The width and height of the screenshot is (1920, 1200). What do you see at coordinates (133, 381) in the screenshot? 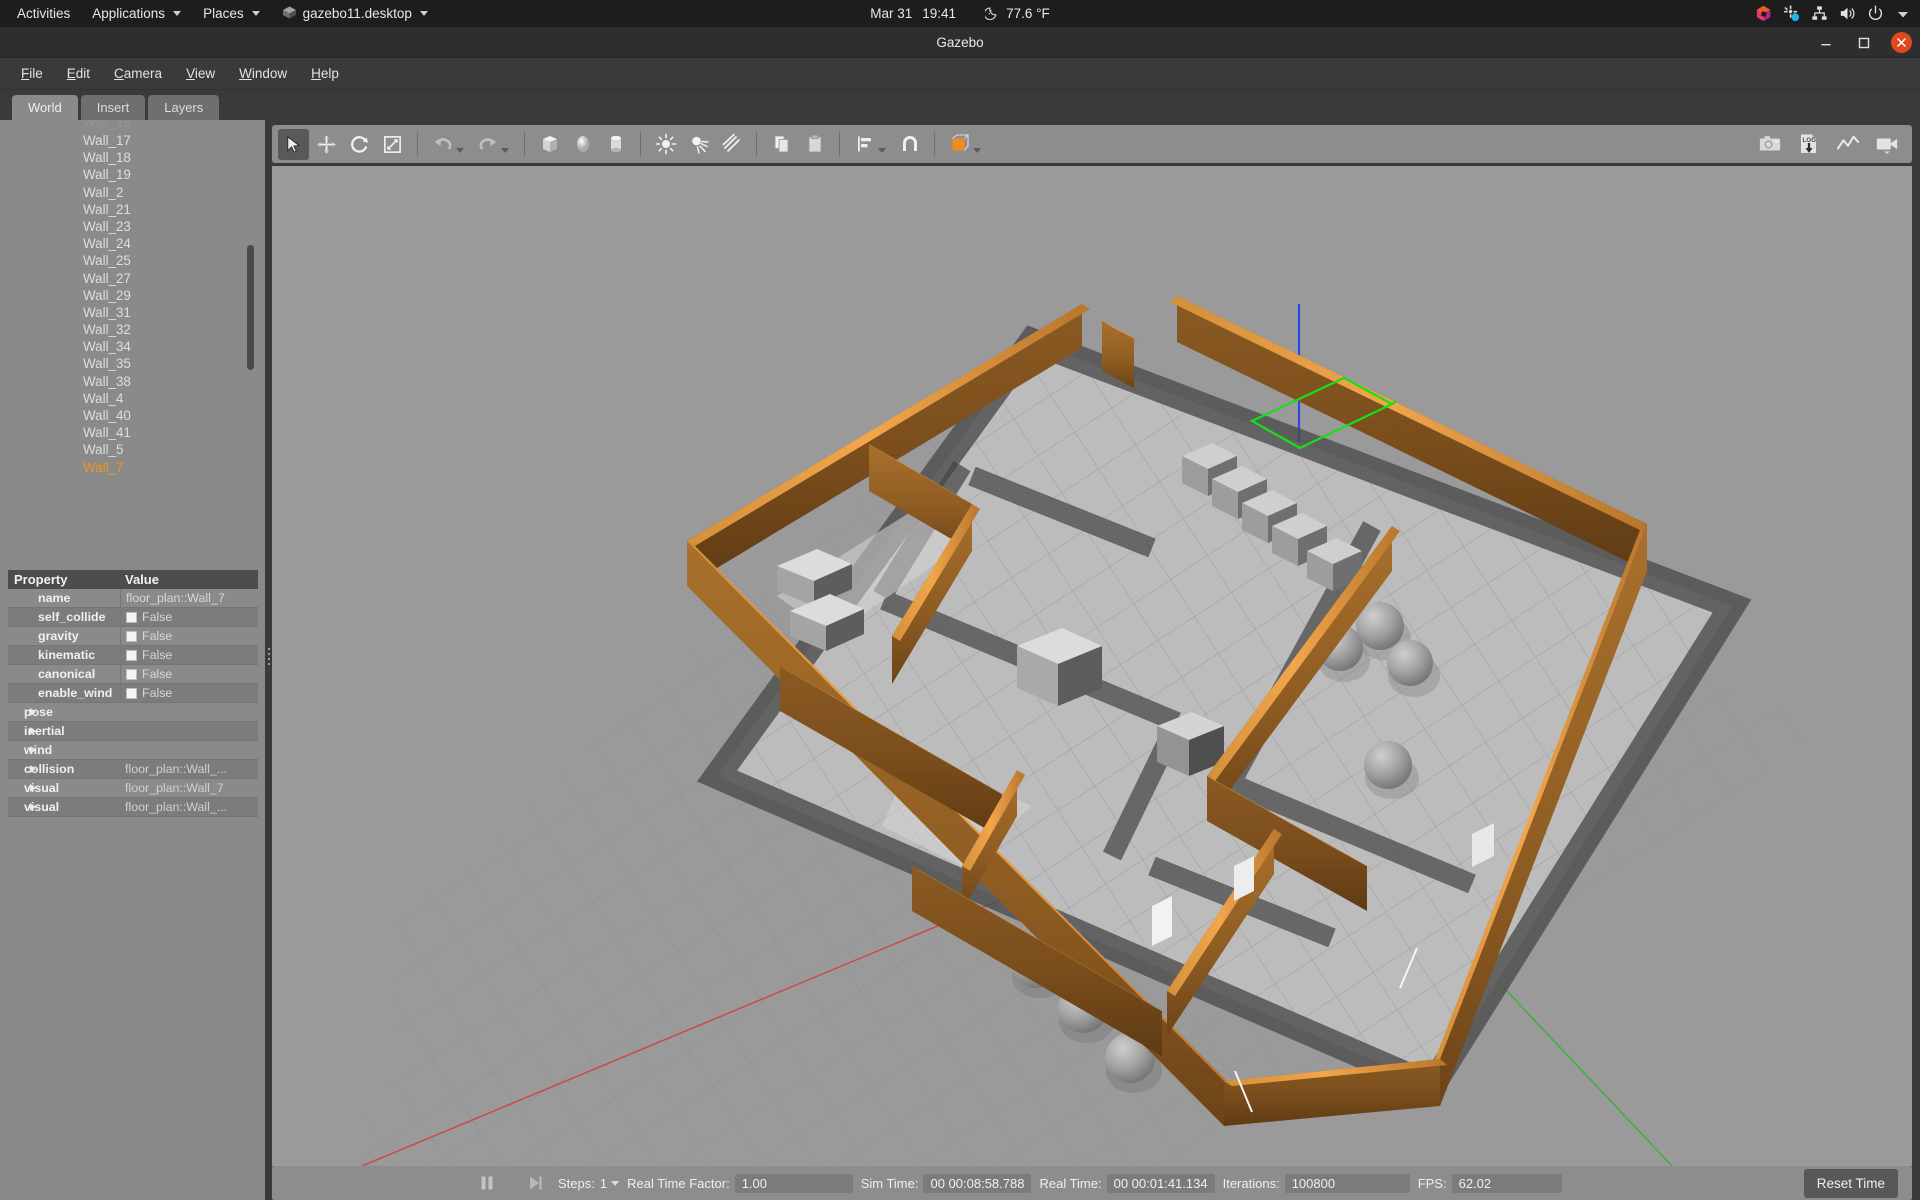
I see `list-item: Wall_38` at bounding box center [133, 381].